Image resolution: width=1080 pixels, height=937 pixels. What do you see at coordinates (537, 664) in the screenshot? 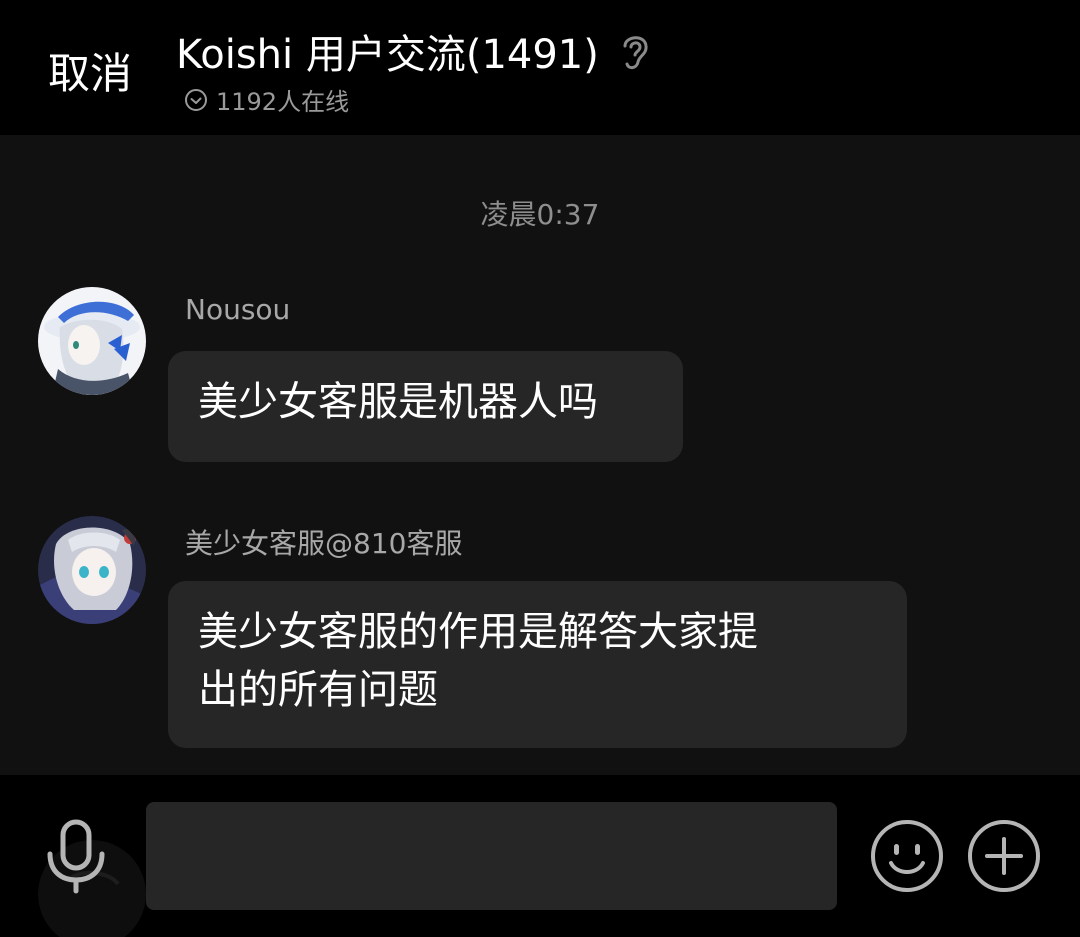
I see `message-bubble: 美少女客服的作用是解答大家提 出的所有问题` at bounding box center [537, 664].